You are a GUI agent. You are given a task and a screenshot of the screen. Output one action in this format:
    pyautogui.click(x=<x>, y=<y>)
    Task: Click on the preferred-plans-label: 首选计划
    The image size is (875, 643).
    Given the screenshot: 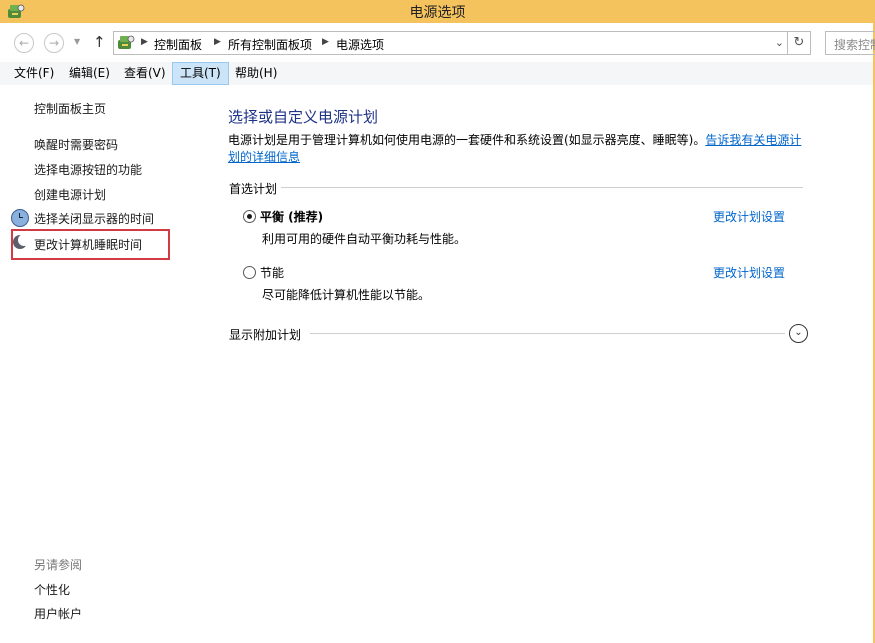 What is the action you would take?
    pyautogui.click(x=255, y=188)
    